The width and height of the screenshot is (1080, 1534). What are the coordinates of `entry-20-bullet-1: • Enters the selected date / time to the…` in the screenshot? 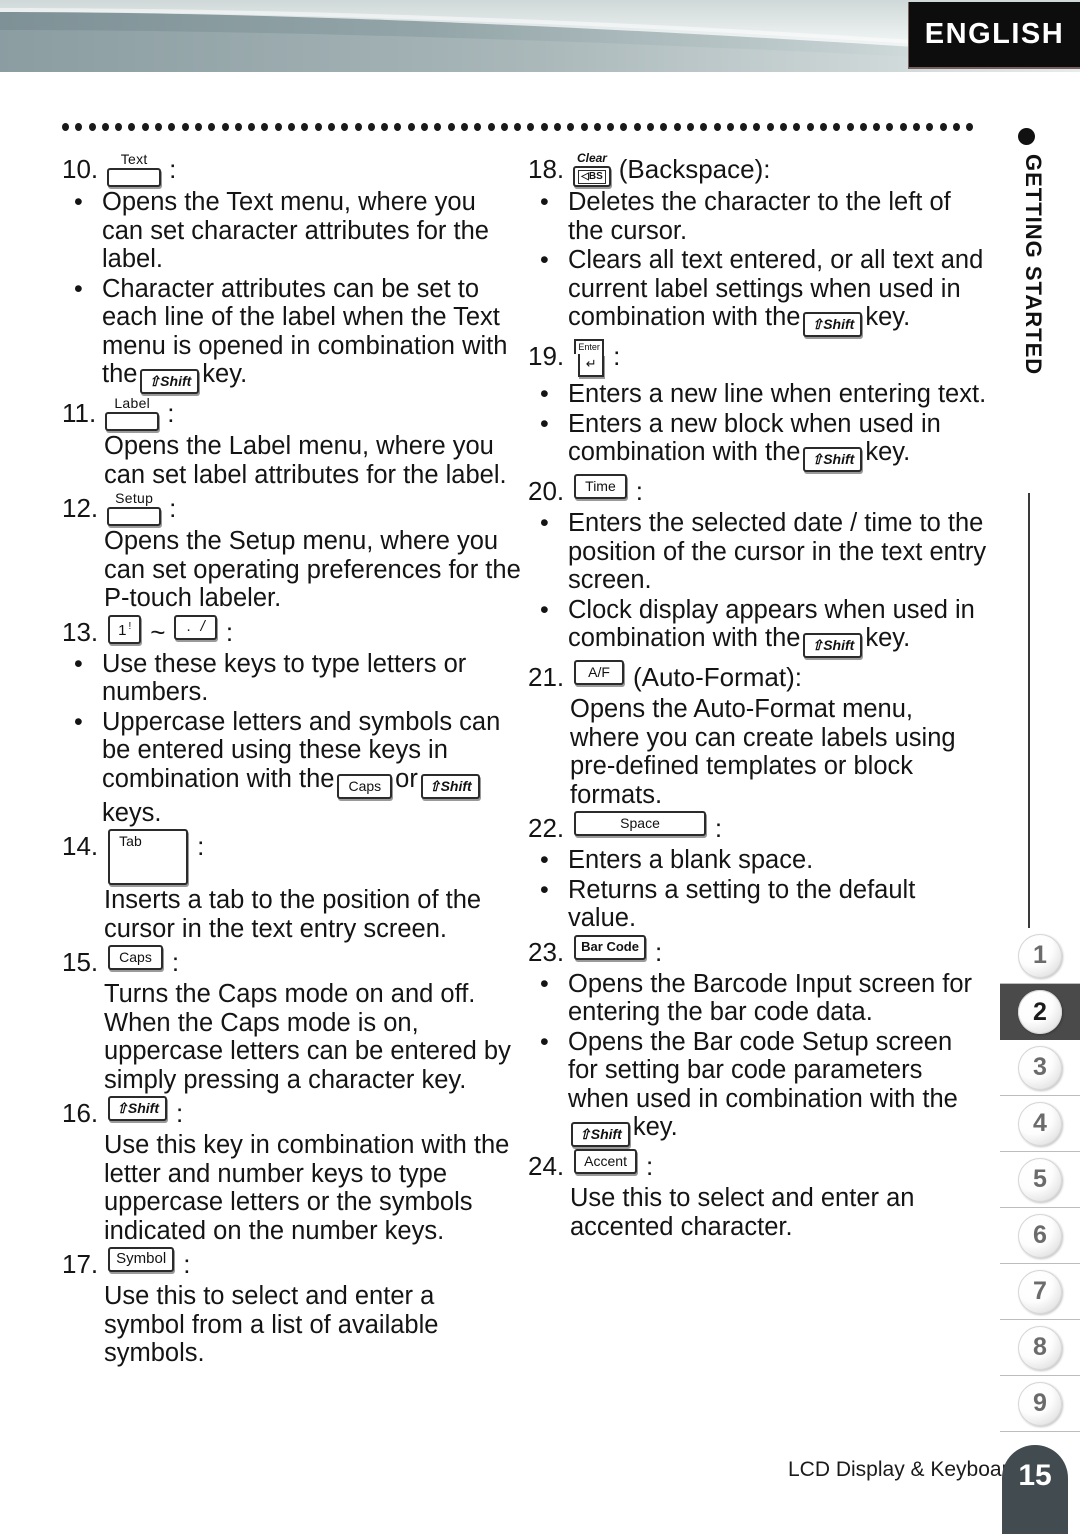 It's located at (764, 552).